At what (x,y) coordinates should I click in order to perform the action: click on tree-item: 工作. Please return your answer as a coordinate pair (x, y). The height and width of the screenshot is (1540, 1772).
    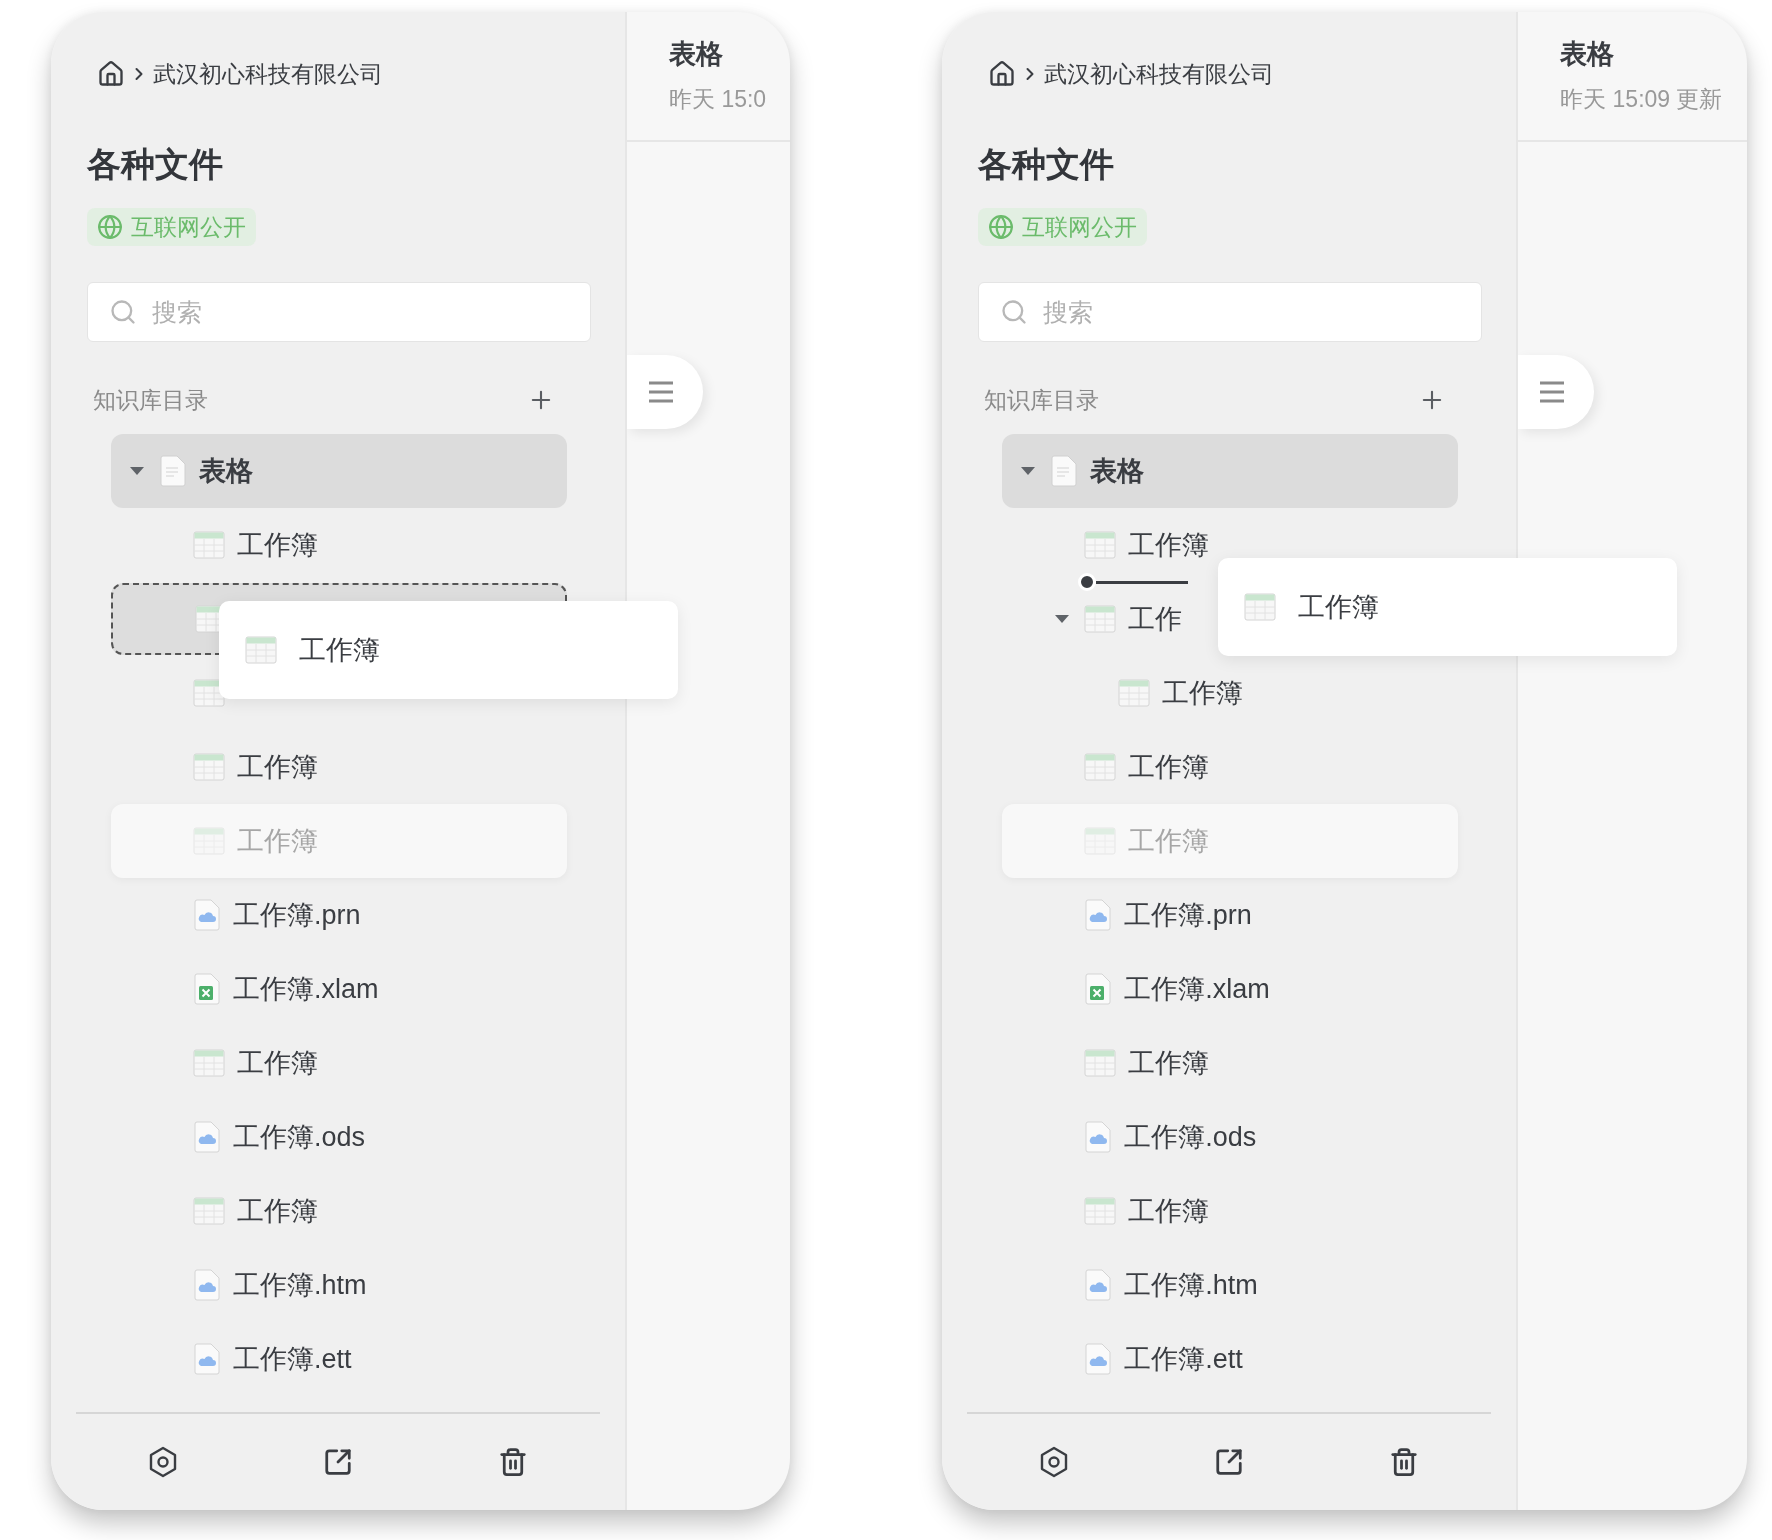
    Looking at the image, I should click on (1092, 619).